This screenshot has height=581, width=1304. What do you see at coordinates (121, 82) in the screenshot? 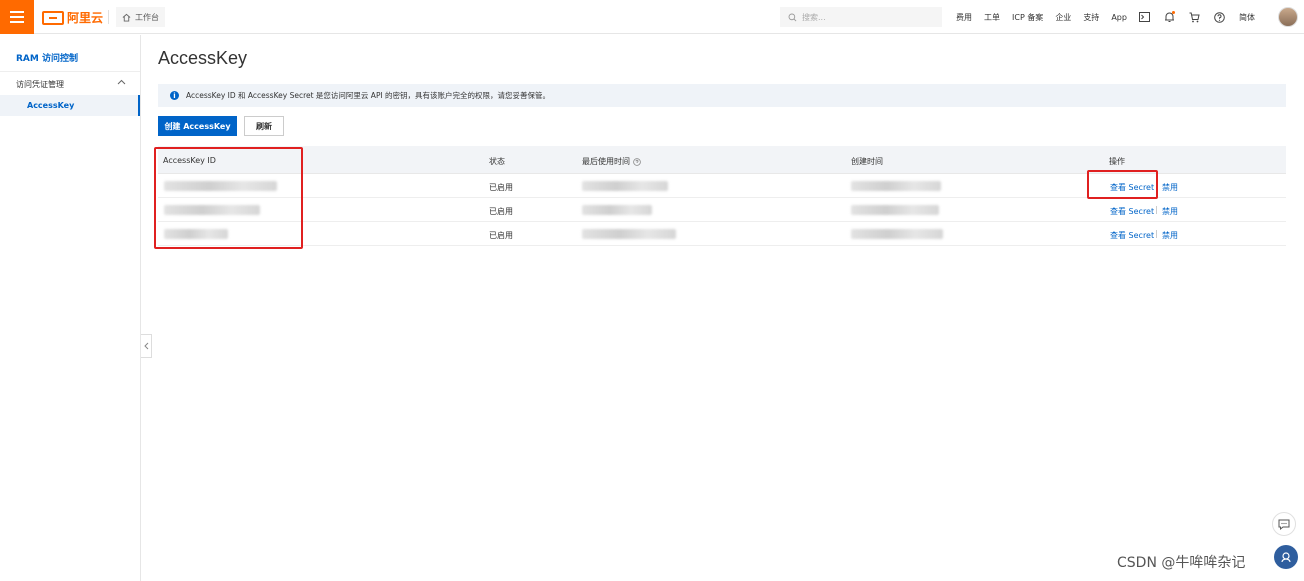
I see `chevron-up-icon` at bounding box center [121, 82].